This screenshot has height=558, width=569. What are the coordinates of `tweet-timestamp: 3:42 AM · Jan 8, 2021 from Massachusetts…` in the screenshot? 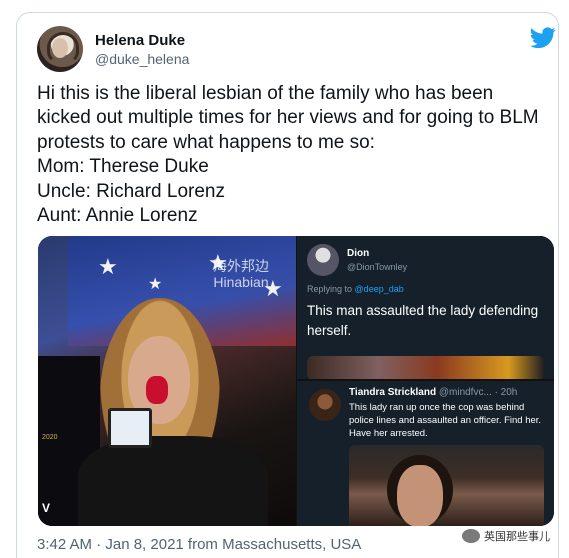 It's located at (199, 544).